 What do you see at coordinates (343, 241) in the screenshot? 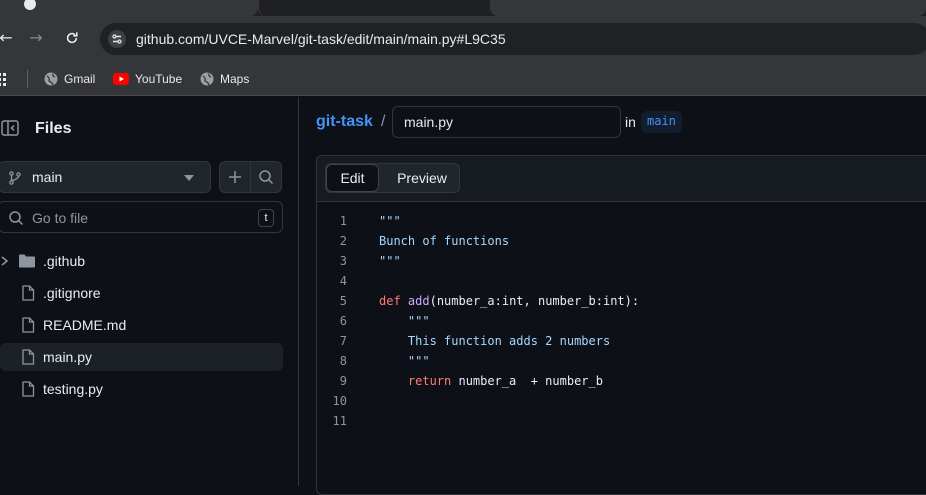
I see `line-number: 2` at bounding box center [343, 241].